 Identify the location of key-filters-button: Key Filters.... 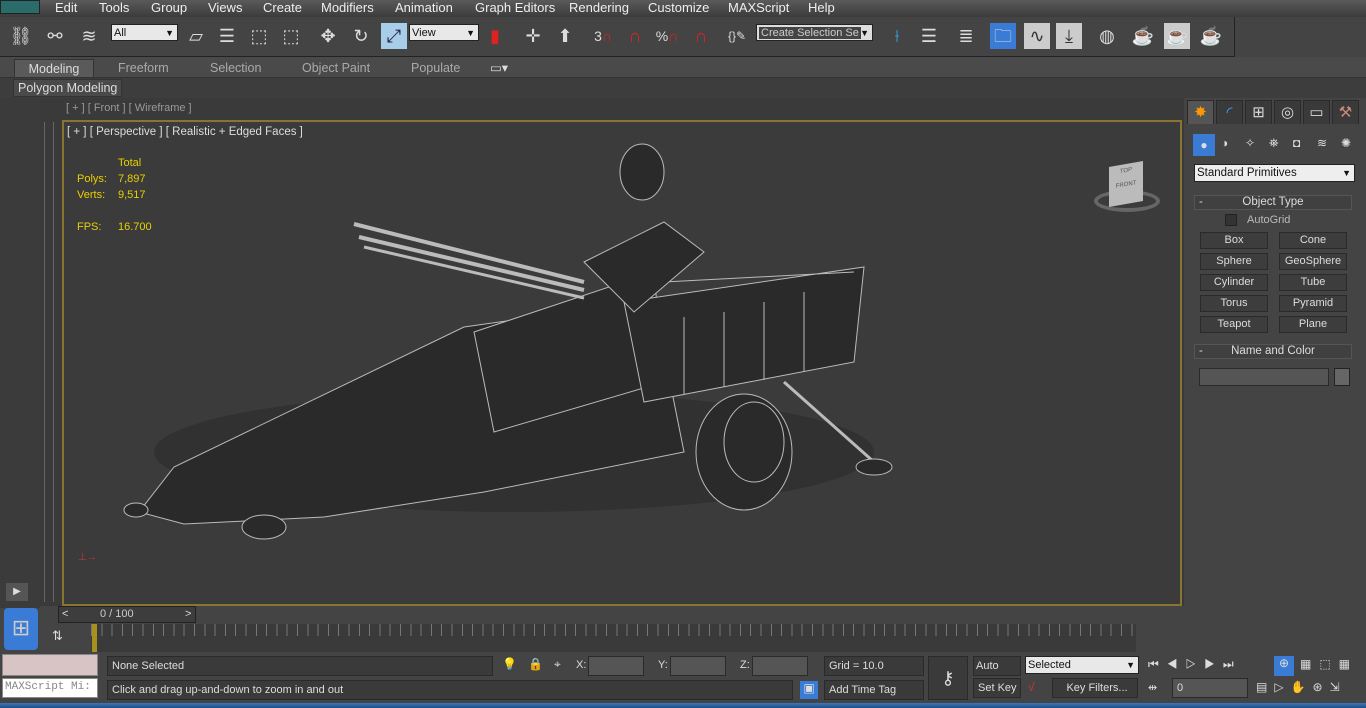
(1095, 688).